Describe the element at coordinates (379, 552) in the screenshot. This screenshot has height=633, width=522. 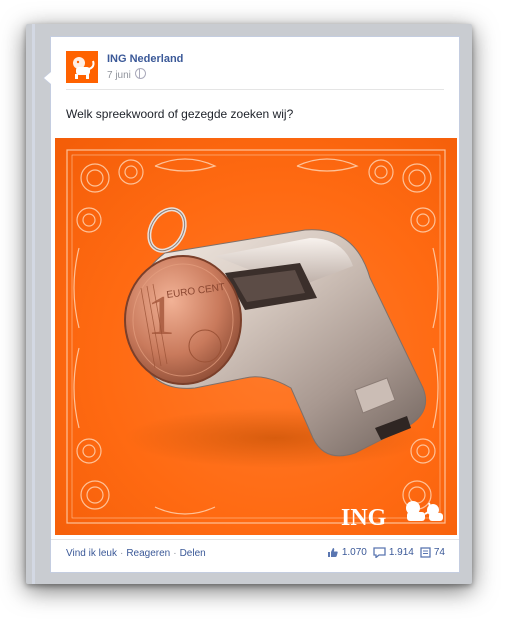
I see `comment-icon` at that location.